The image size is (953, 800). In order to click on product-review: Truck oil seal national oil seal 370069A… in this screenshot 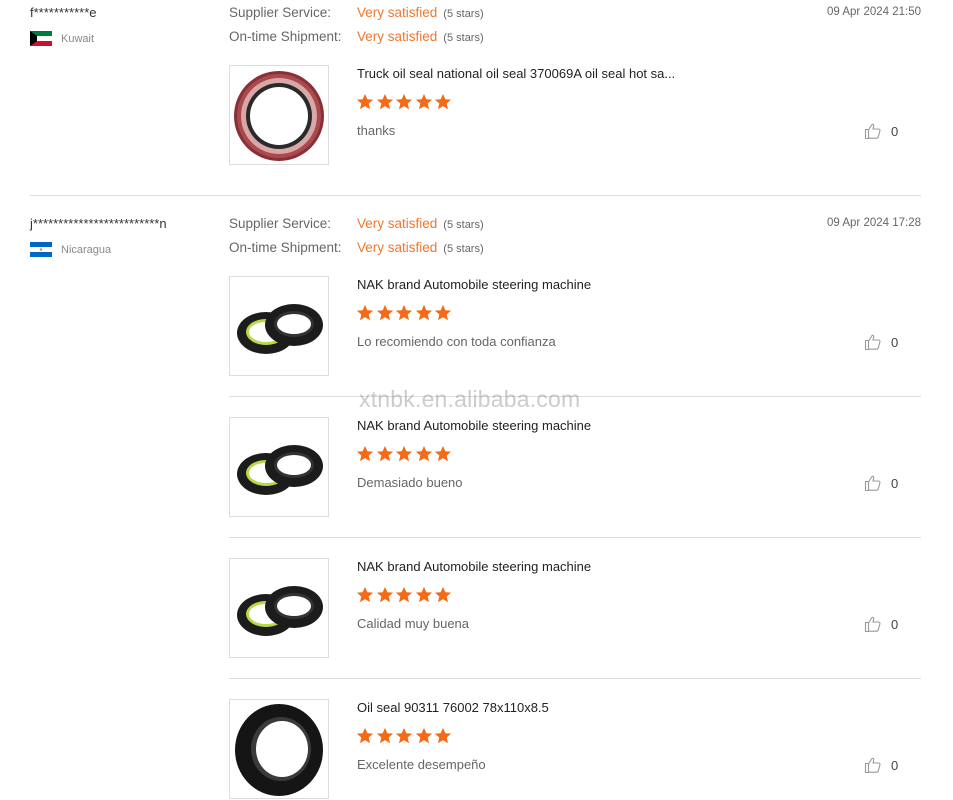, I will do `click(575, 115)`.